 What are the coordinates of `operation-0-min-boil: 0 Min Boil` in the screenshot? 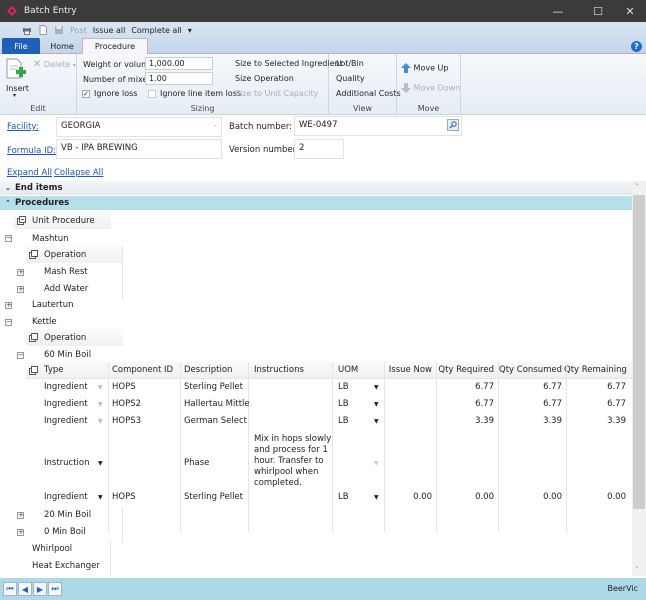 It's located at (65, 532).